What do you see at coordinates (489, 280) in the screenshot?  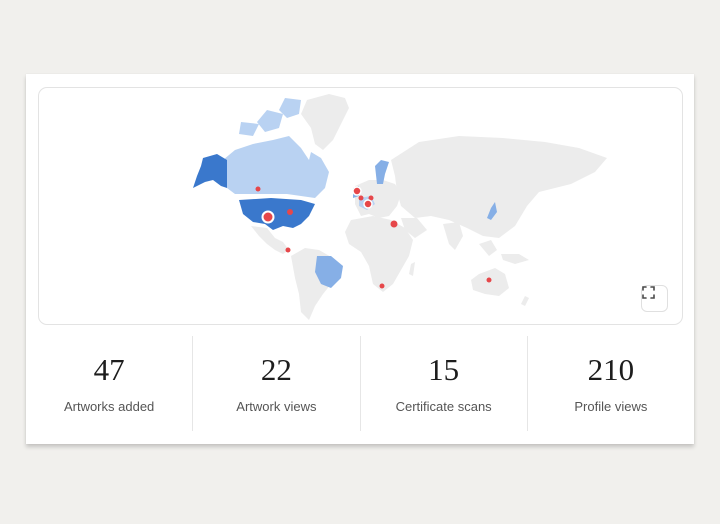 I see `map-marker-australia` at bounding box center [489, 280].